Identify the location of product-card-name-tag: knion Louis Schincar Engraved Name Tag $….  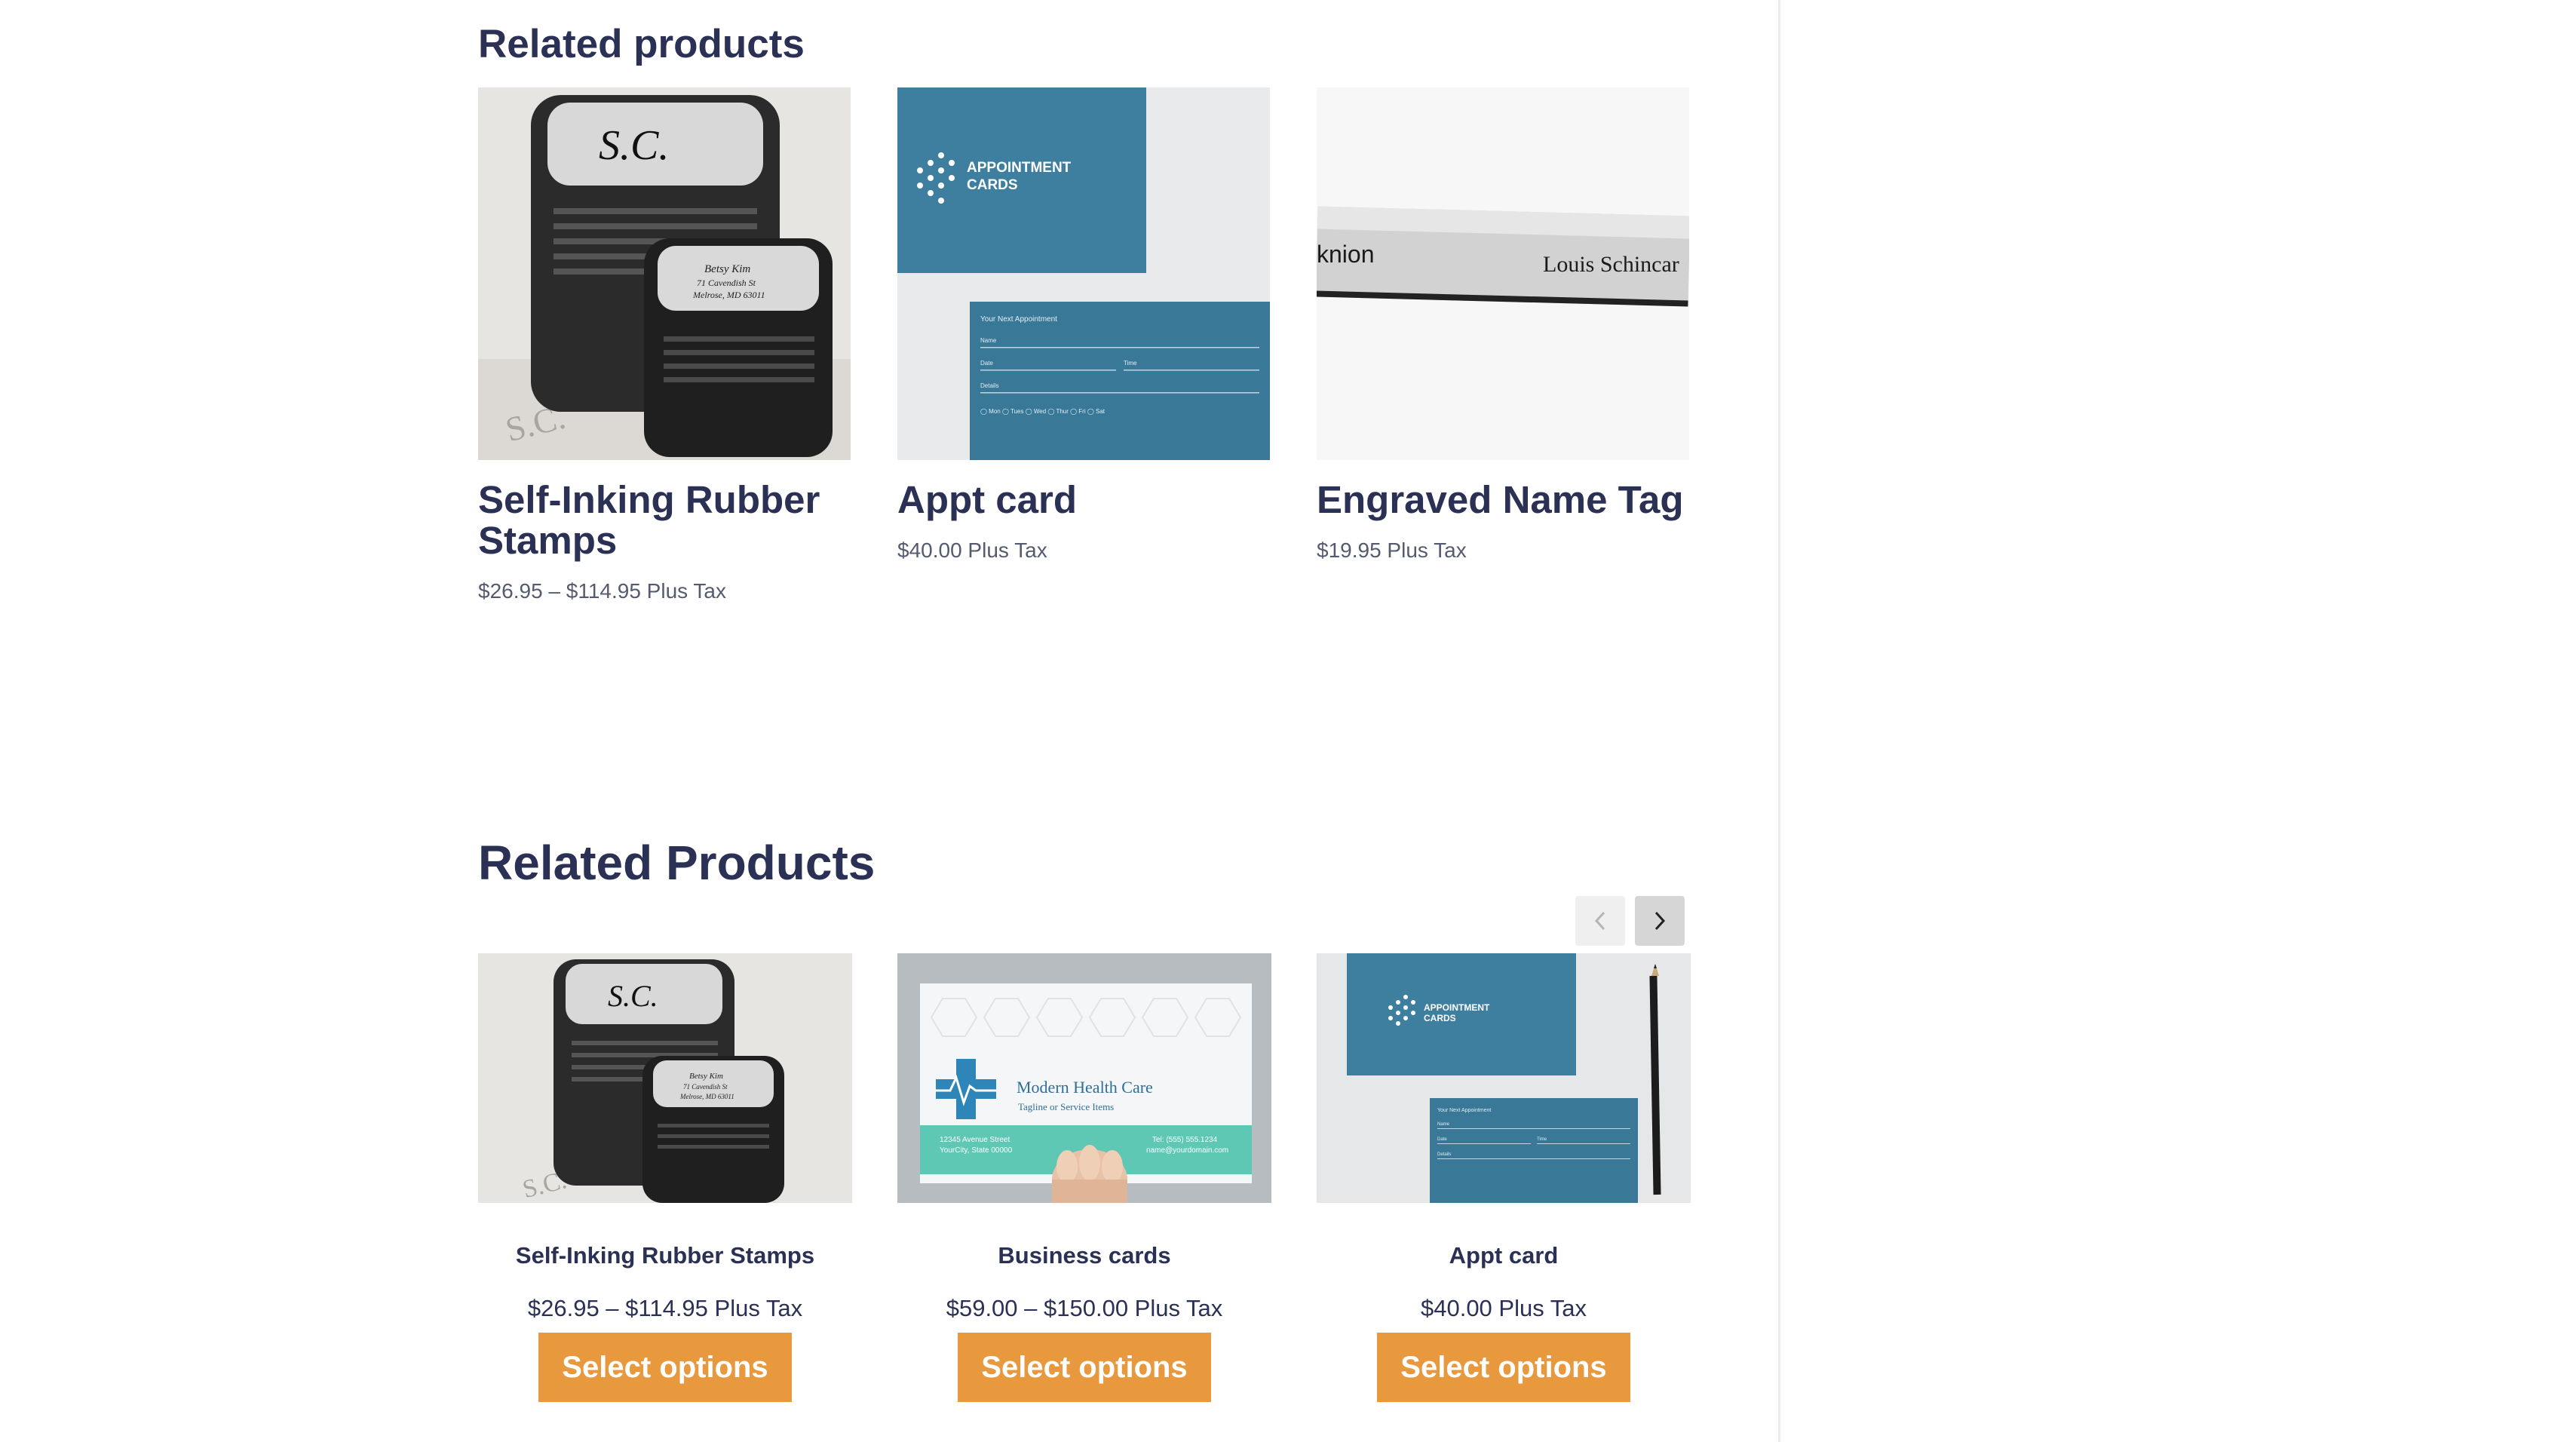
(1503, 325).